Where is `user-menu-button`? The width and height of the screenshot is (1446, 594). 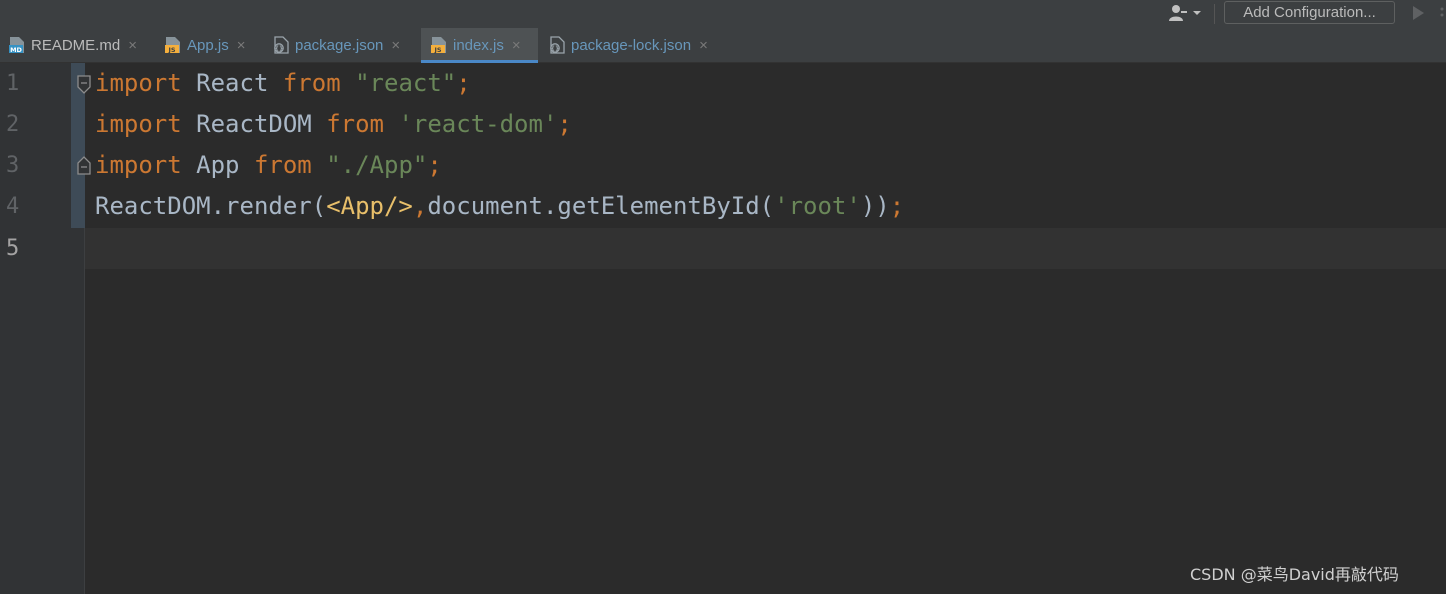
user-menu-button is located at coordinates (1186, 13).